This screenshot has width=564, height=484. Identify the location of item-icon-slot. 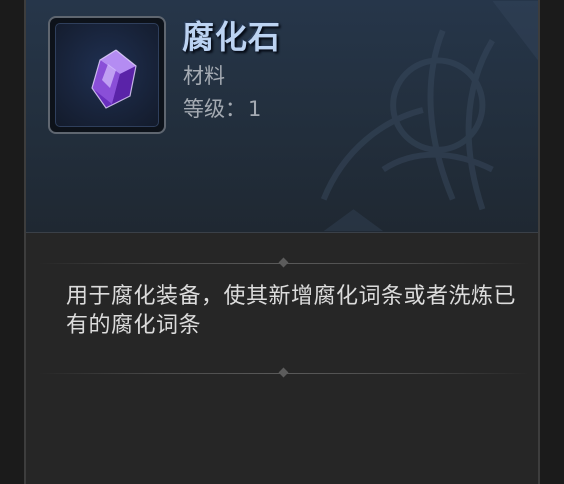
(107, 75).